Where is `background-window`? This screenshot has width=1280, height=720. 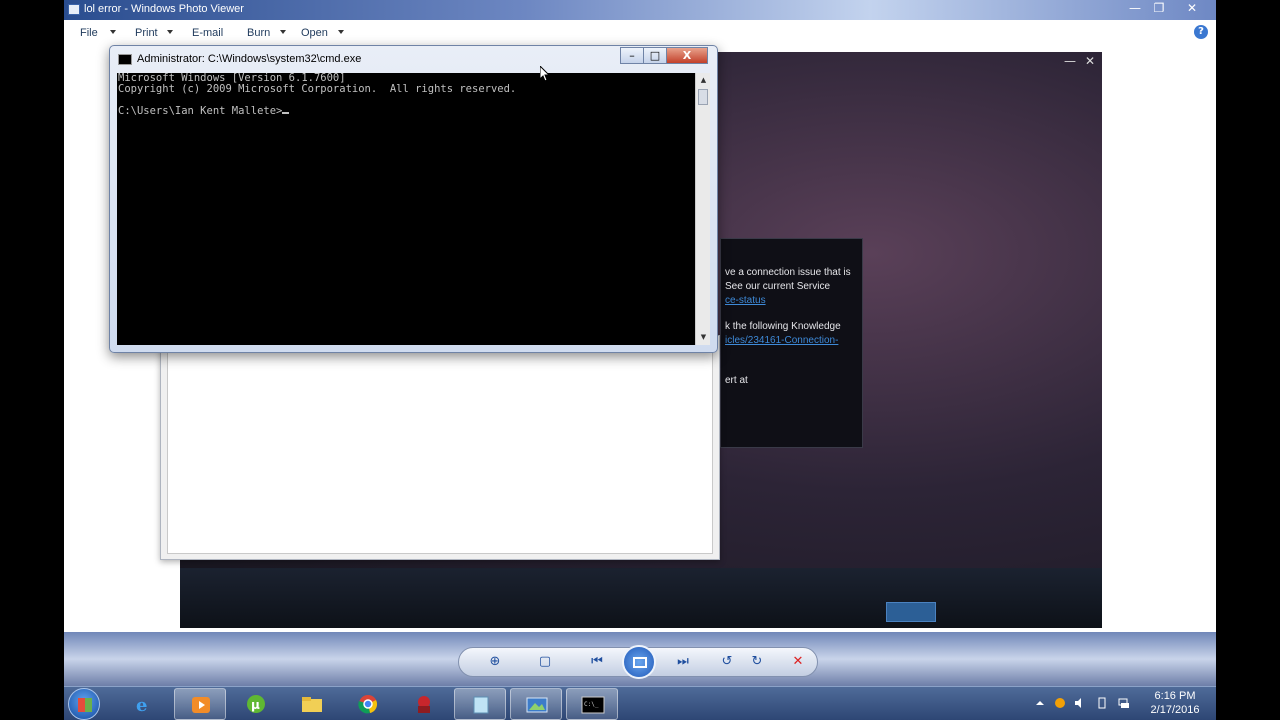 background-window is located at coordinates (440, 447).